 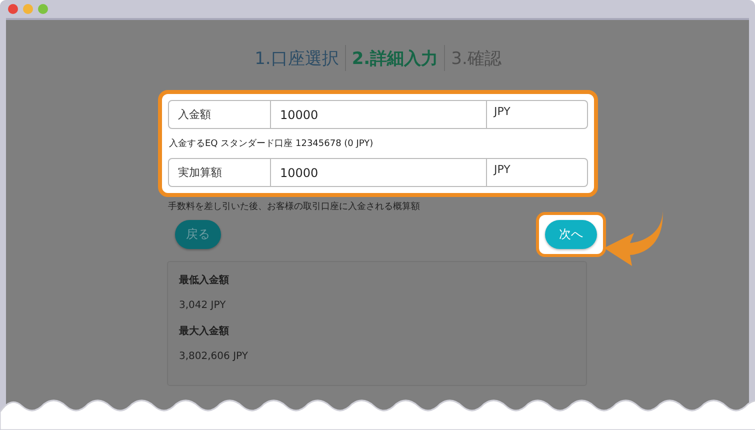 I want to click on limit-title: 最大入金額, so click(x=204, y=331).